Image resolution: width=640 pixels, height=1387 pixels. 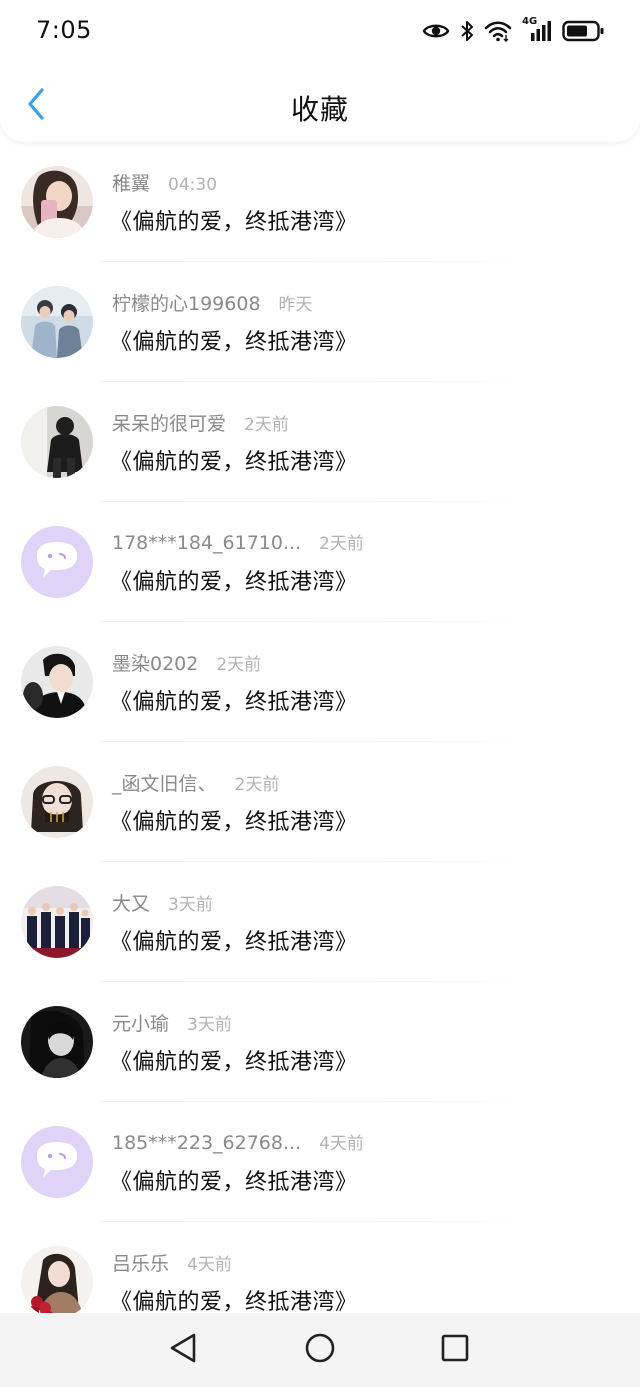 I want to click on item-meta: 元小瑜 3天前, so click(x=172, y=1023).